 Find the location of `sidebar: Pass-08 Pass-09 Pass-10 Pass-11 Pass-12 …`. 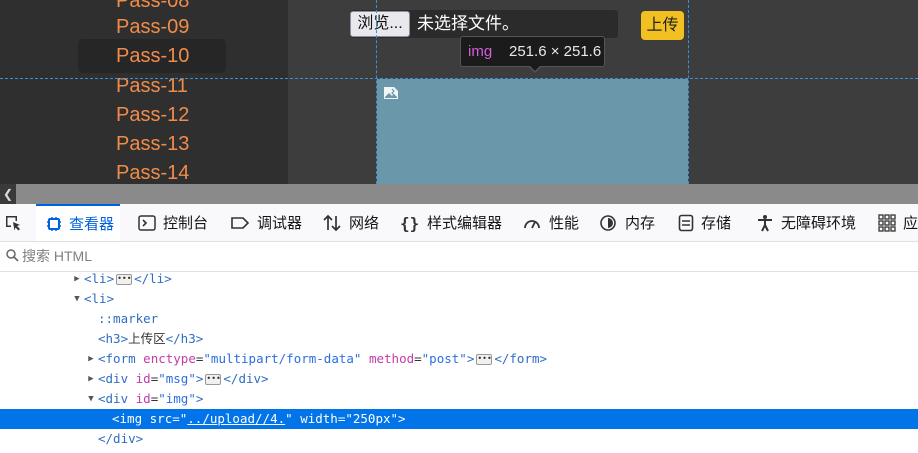

sidebar: Pass-08 Pass-09 Pass-10 Pass-11 Pass-12 … is located at coordinates (144, 92).